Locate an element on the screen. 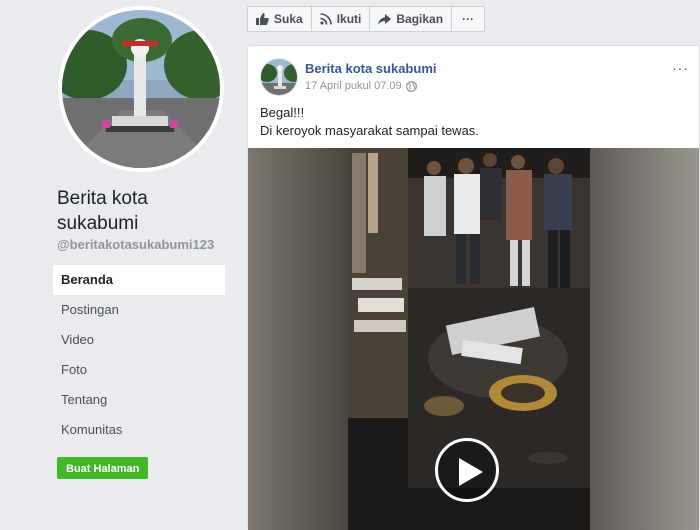 This screenshot has width=700, height=530. page-title: Berita kota sukabumi is located at coordinates (144, 211).